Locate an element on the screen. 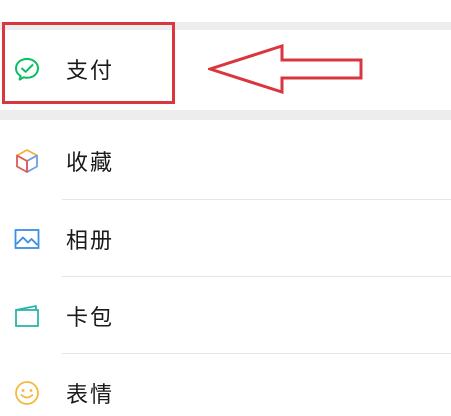 The height and width of the screenshot is (416, 451). card-wallet-icon is located at coordinates (27, 316).